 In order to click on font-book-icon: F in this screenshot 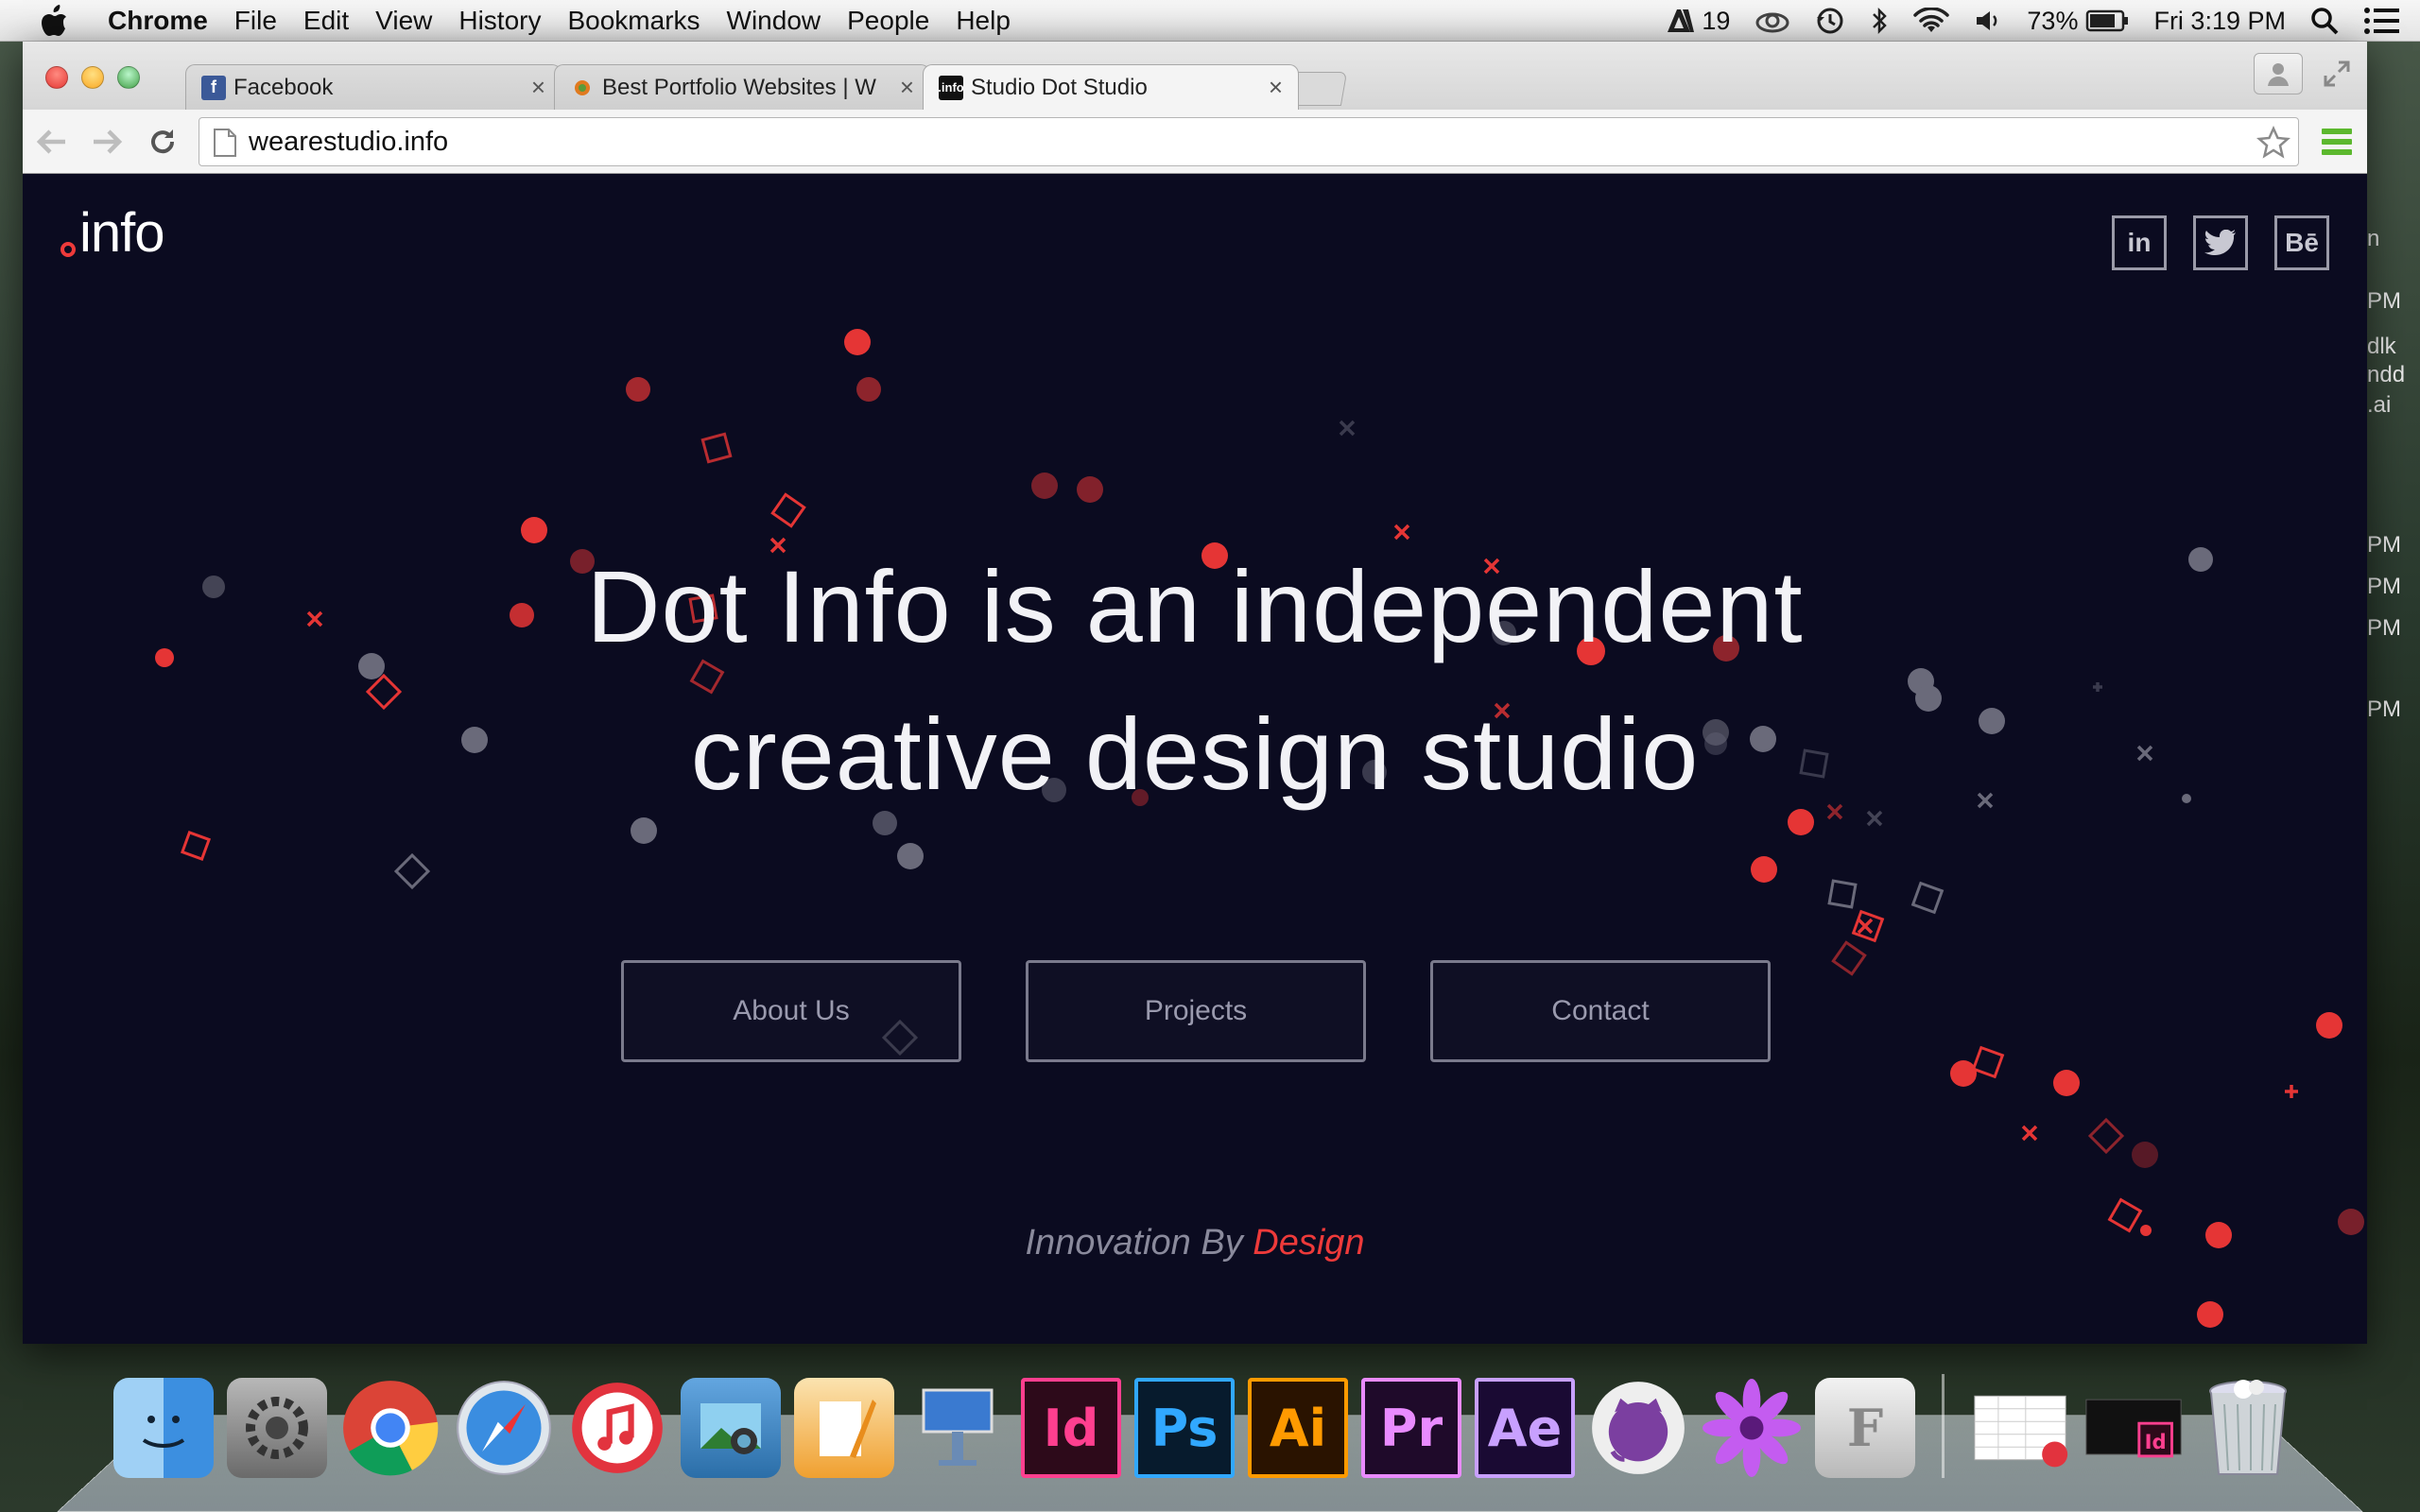, I will do `click(1865, 1428)`.